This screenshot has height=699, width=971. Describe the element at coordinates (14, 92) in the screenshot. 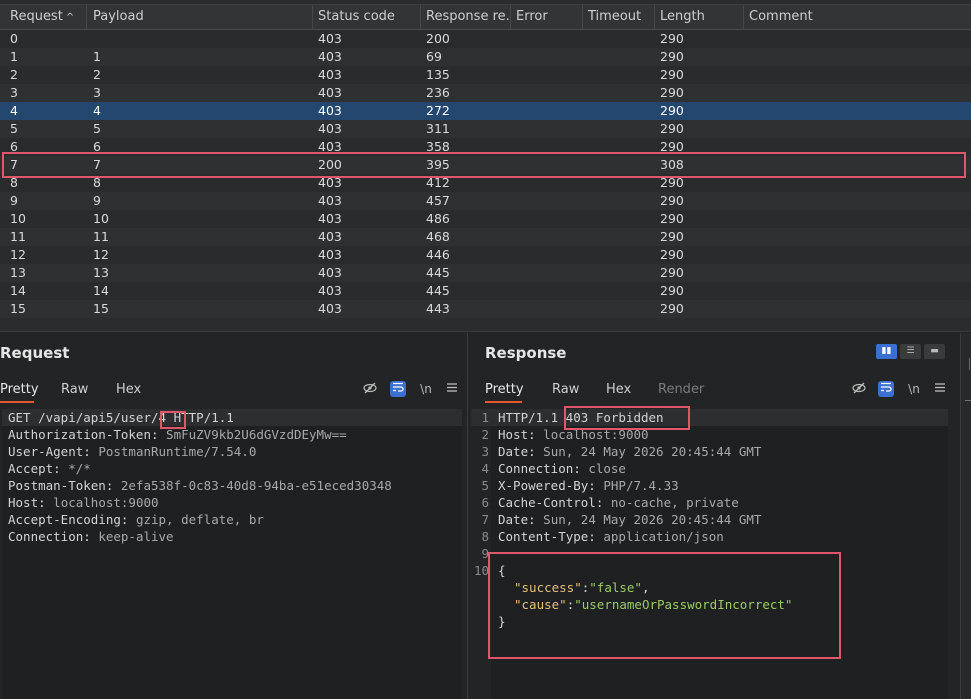

I see `table-cell-request: 3` at that location.